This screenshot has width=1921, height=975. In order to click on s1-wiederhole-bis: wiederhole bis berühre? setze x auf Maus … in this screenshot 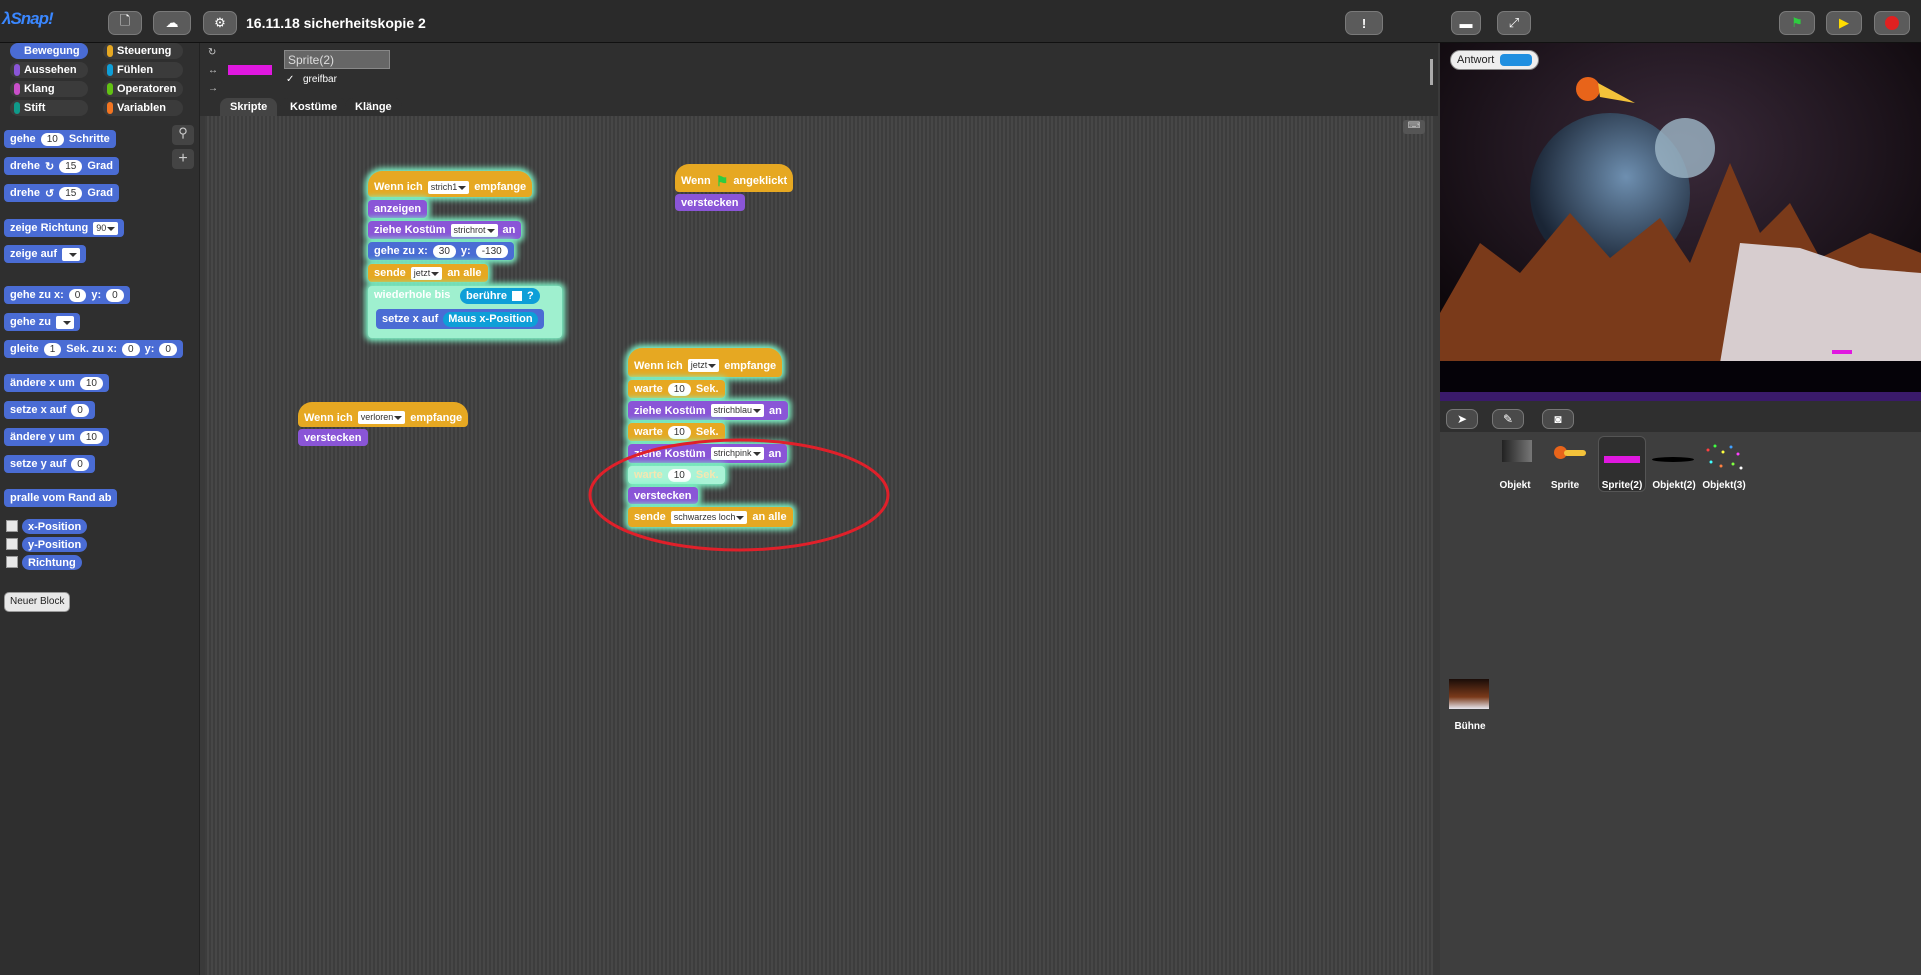, I will do `click(465, 312)`.